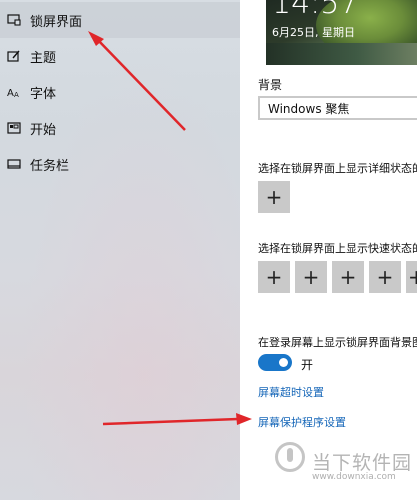  What do you see at coordinates (120, 56) in the screenshot?
I see `sidebar-item-theme: 主题` at bounding box center [120, 56].